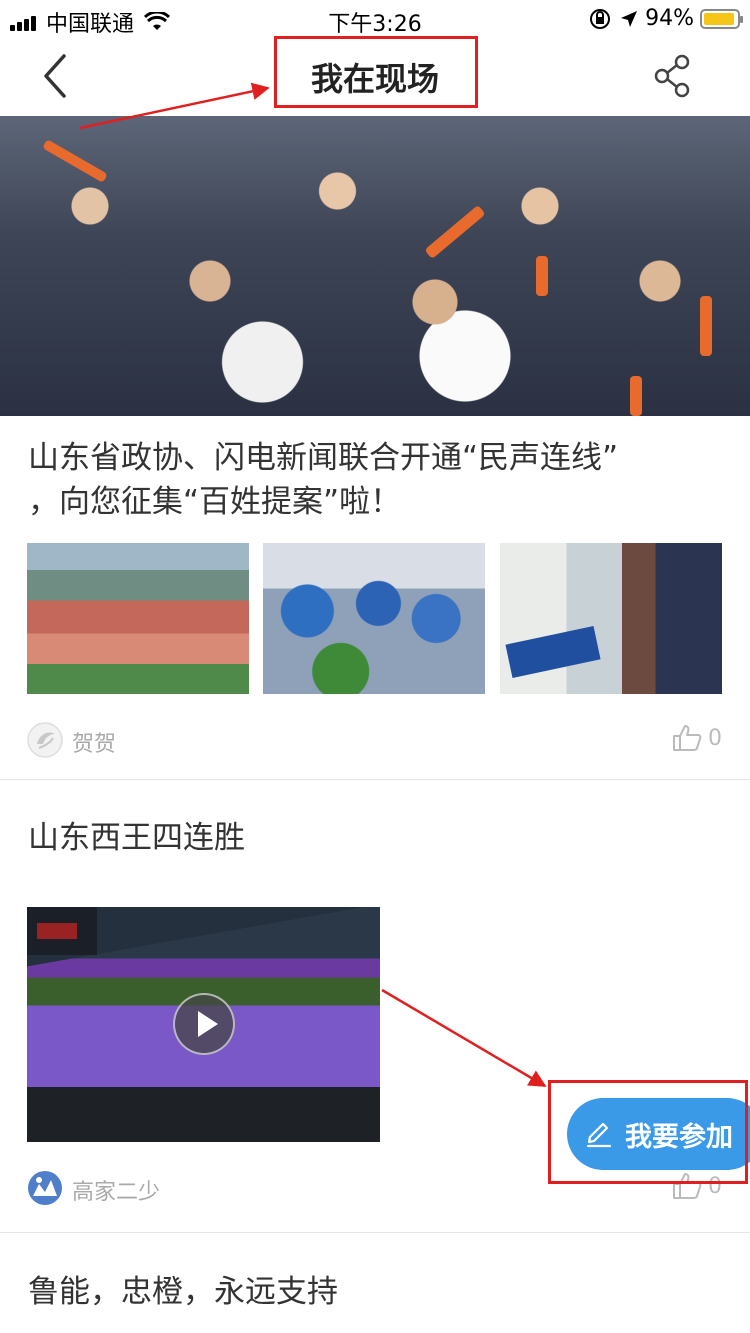 This screenshot has width=750, height=1333. Describe the element at coordinates (378, 480) in the screenshot. I see `post-title: 山东省政协、闪电新闻联合开通“民声连线” ，向您征集“百姓提案”啦！` at that location.